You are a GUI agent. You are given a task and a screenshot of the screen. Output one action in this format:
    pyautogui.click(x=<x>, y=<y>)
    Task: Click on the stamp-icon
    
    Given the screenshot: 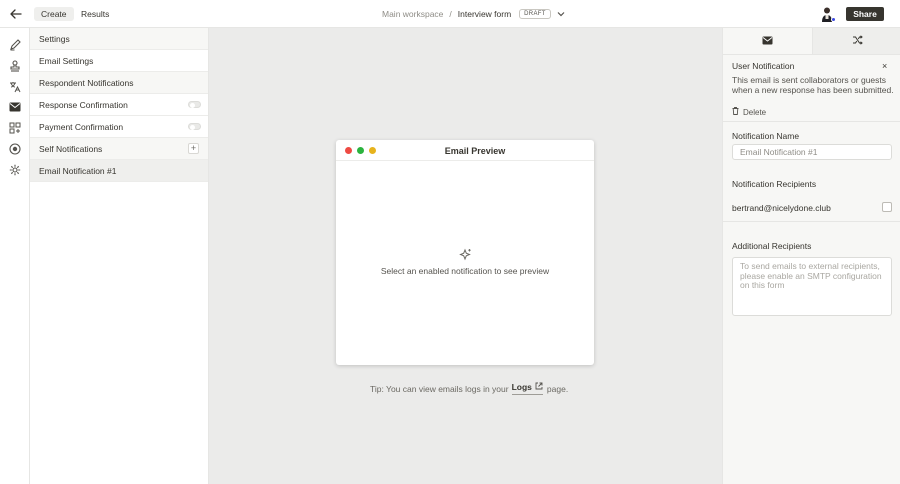 What is the action you would take?
    pyautogui.click(x=15, y=66)
    